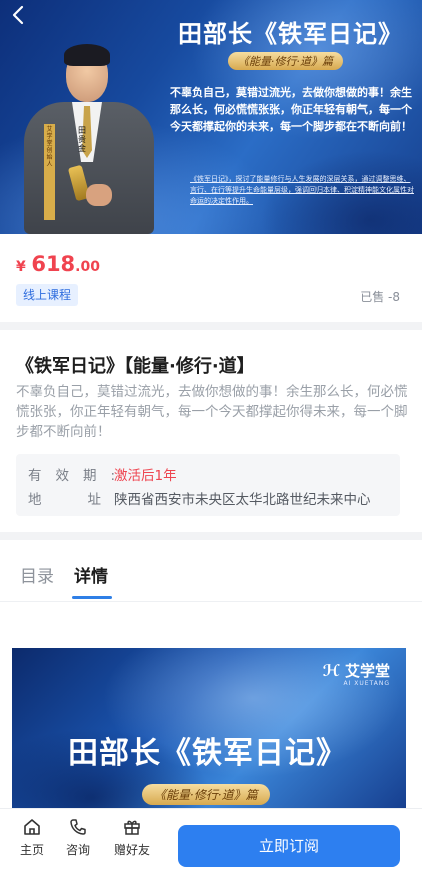  I want to click on address-value: 陕西省西安市未央区太华北路世纪未来中心, so click(242, 500).